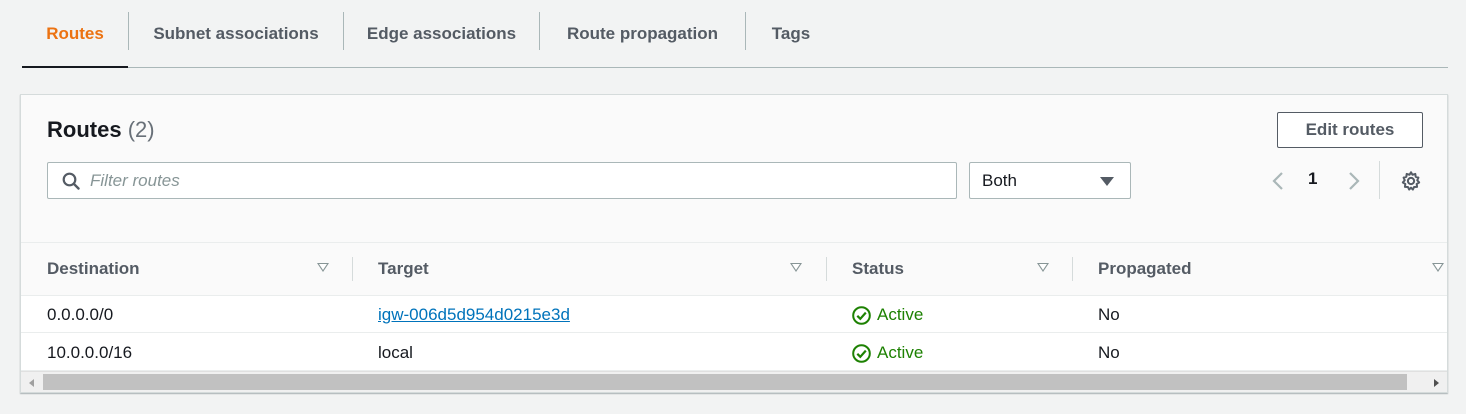 This screenshot has height=414, width=1466. I want to click on scroll-right-icon, so click(1436, 383).